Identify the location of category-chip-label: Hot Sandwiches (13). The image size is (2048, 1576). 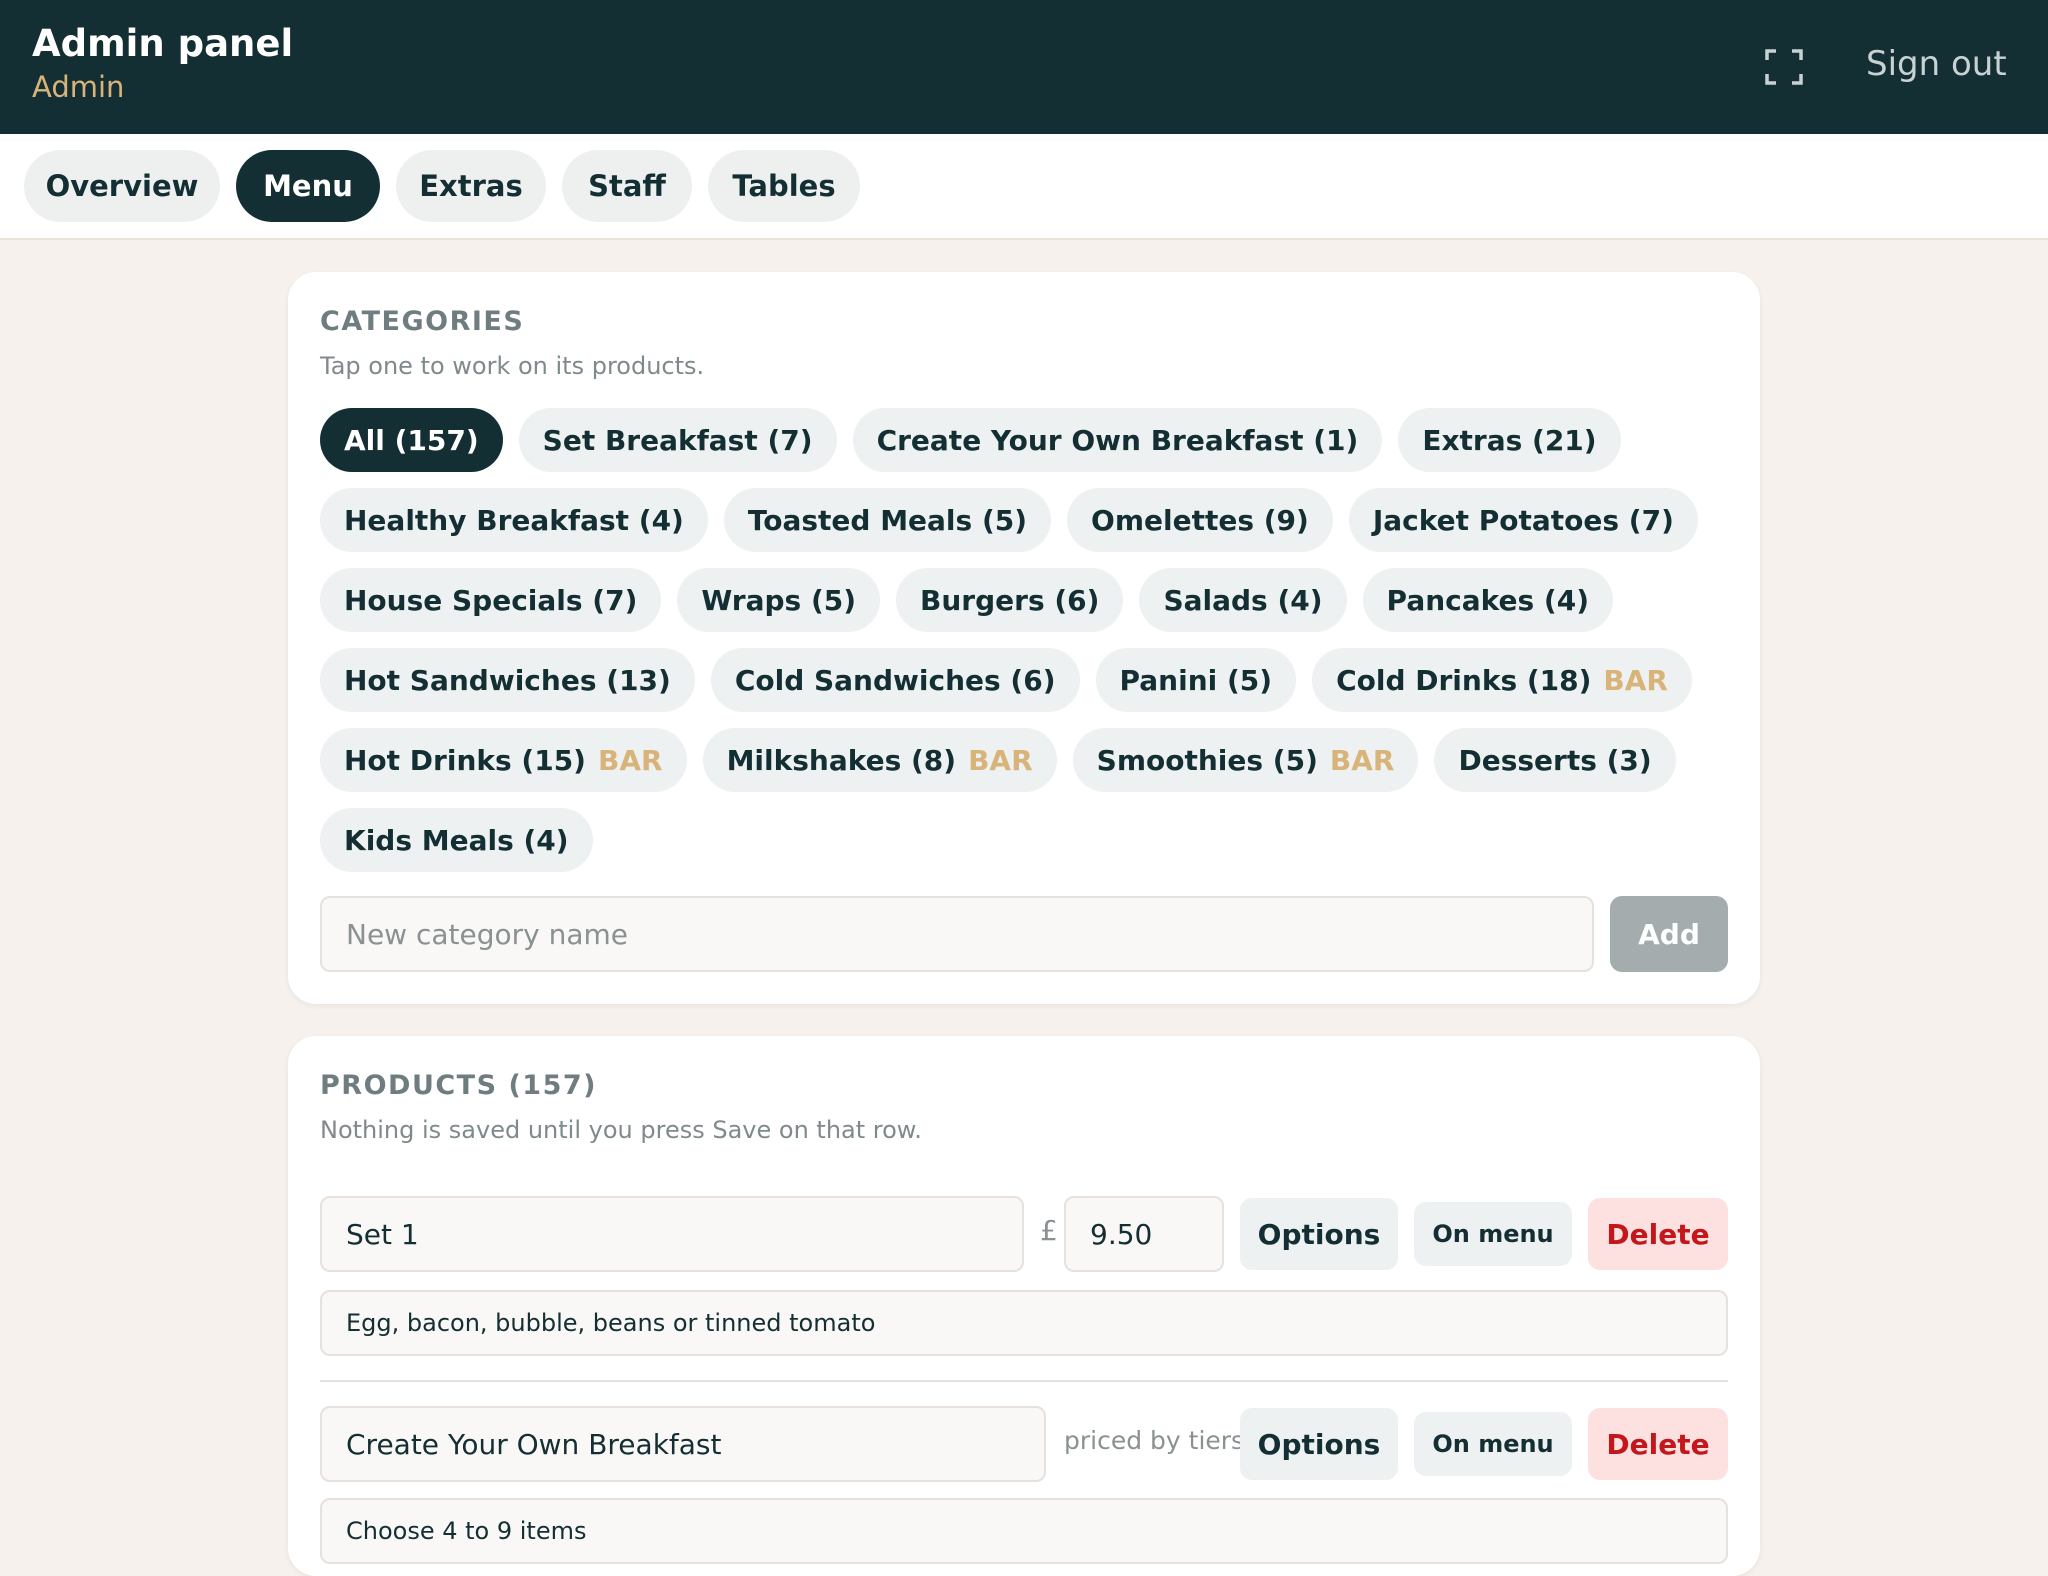
(507, 680).